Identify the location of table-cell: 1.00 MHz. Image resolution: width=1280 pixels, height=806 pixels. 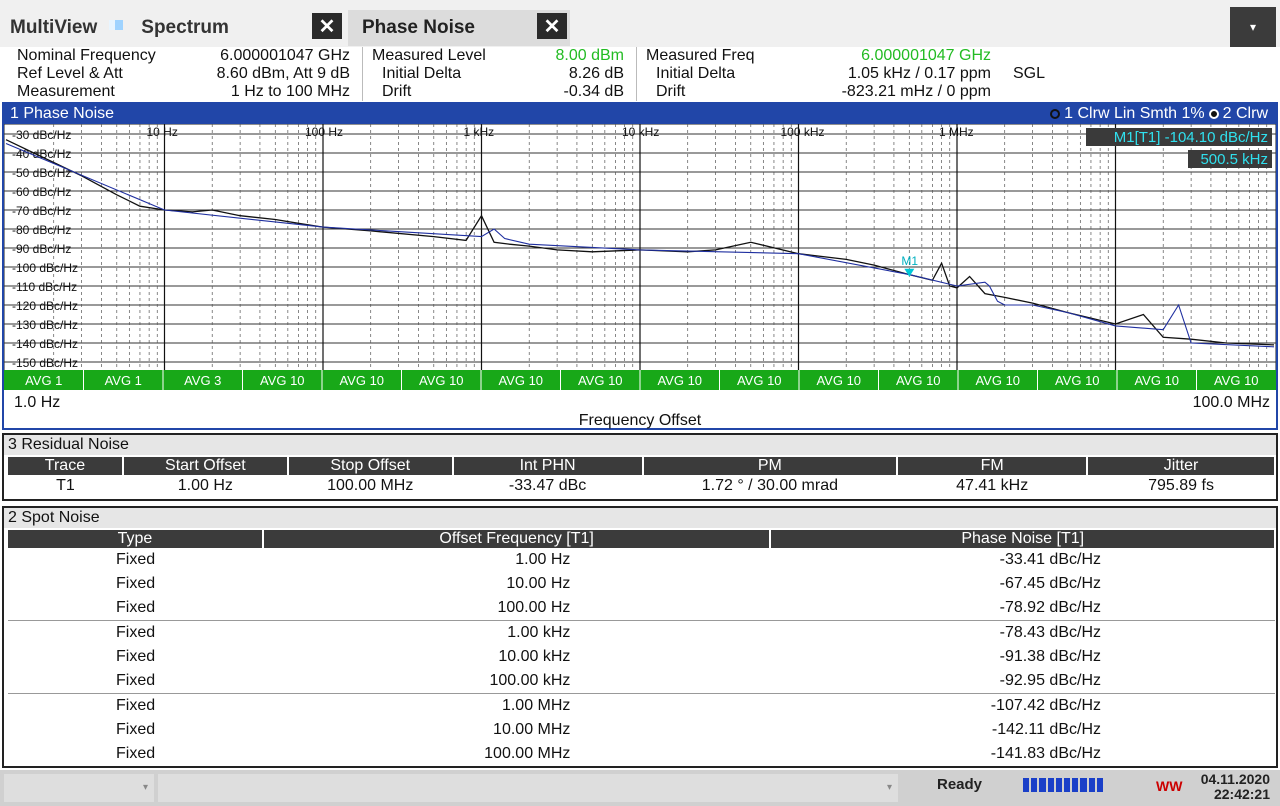
(516, 705).